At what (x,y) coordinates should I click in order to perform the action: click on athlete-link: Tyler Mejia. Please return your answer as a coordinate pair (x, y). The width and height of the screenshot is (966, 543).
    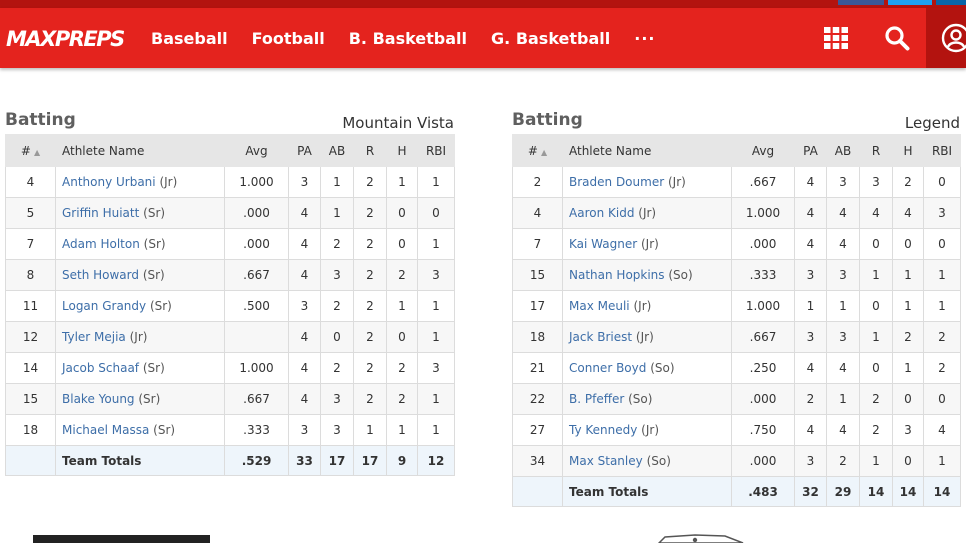
    Looking at the image, I should click on (94, 337).